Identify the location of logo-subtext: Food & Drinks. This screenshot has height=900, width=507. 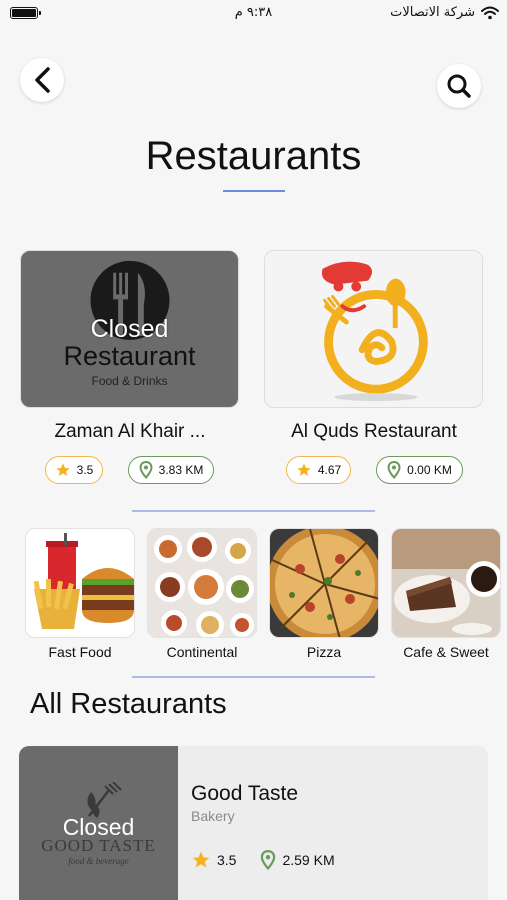
(129, 381).